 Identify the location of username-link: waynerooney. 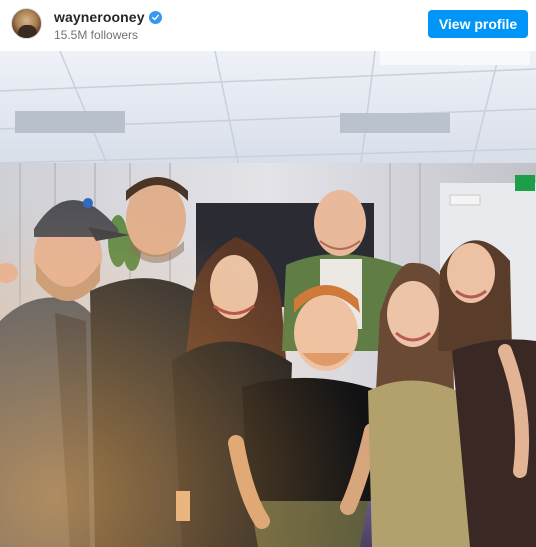
(99, 17).